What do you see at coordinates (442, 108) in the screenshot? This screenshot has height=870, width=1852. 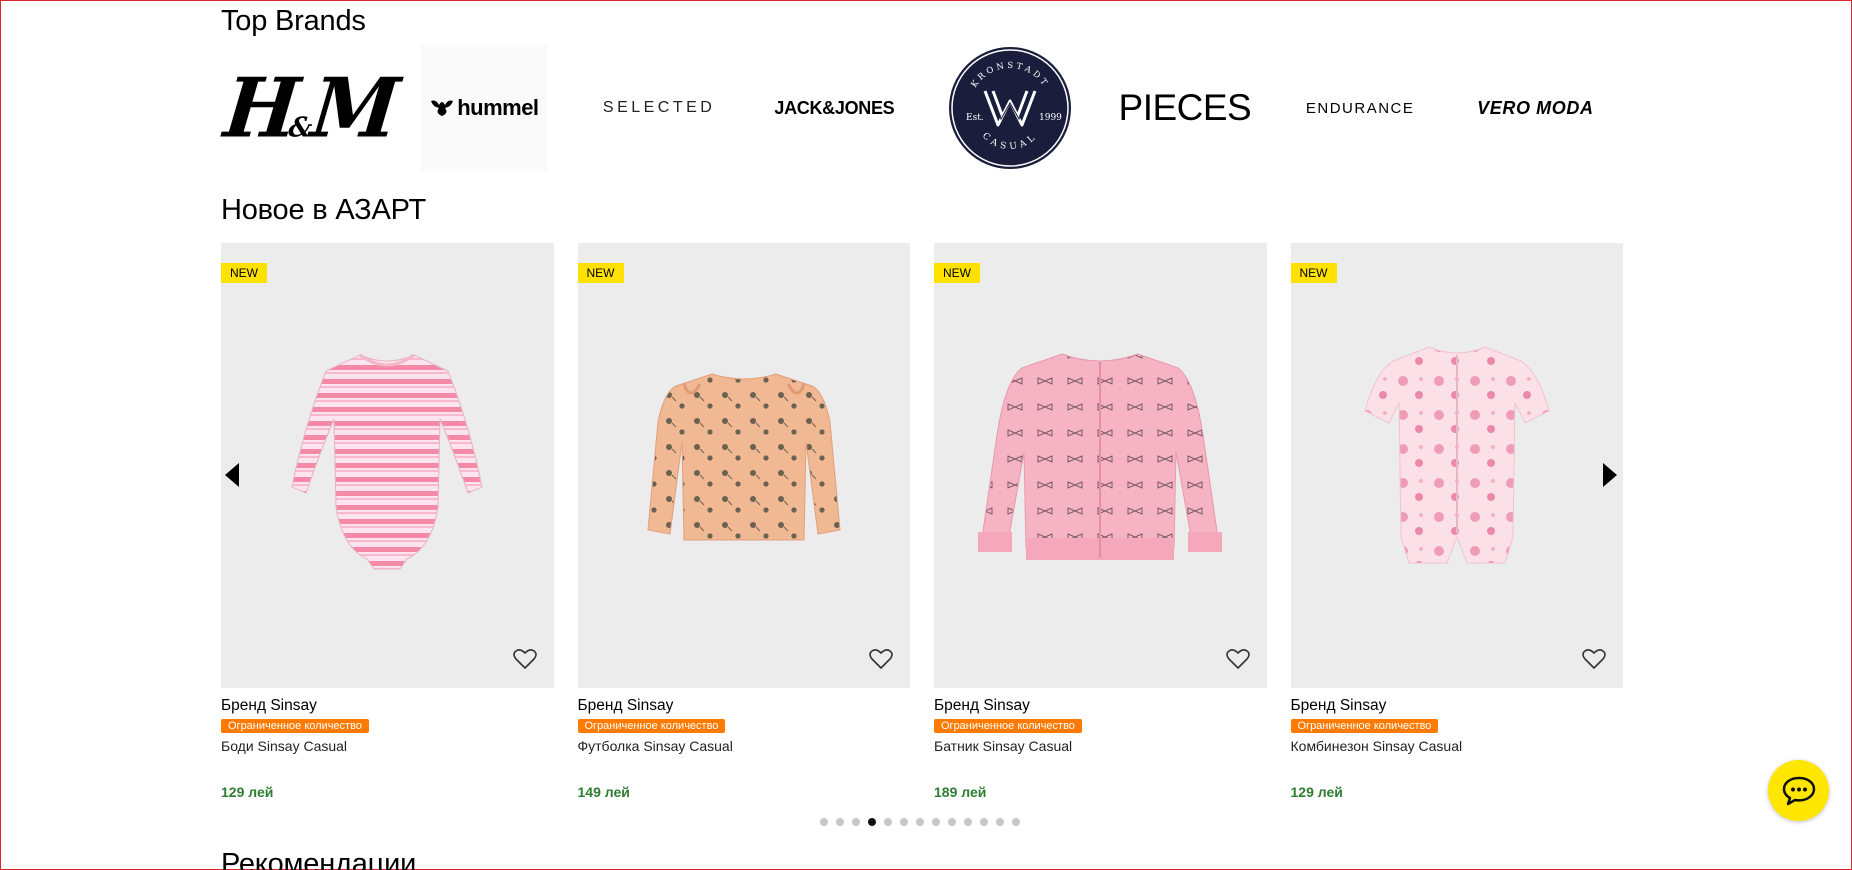 I see `hummel-bee-icon` at bounding box center [442, 108].